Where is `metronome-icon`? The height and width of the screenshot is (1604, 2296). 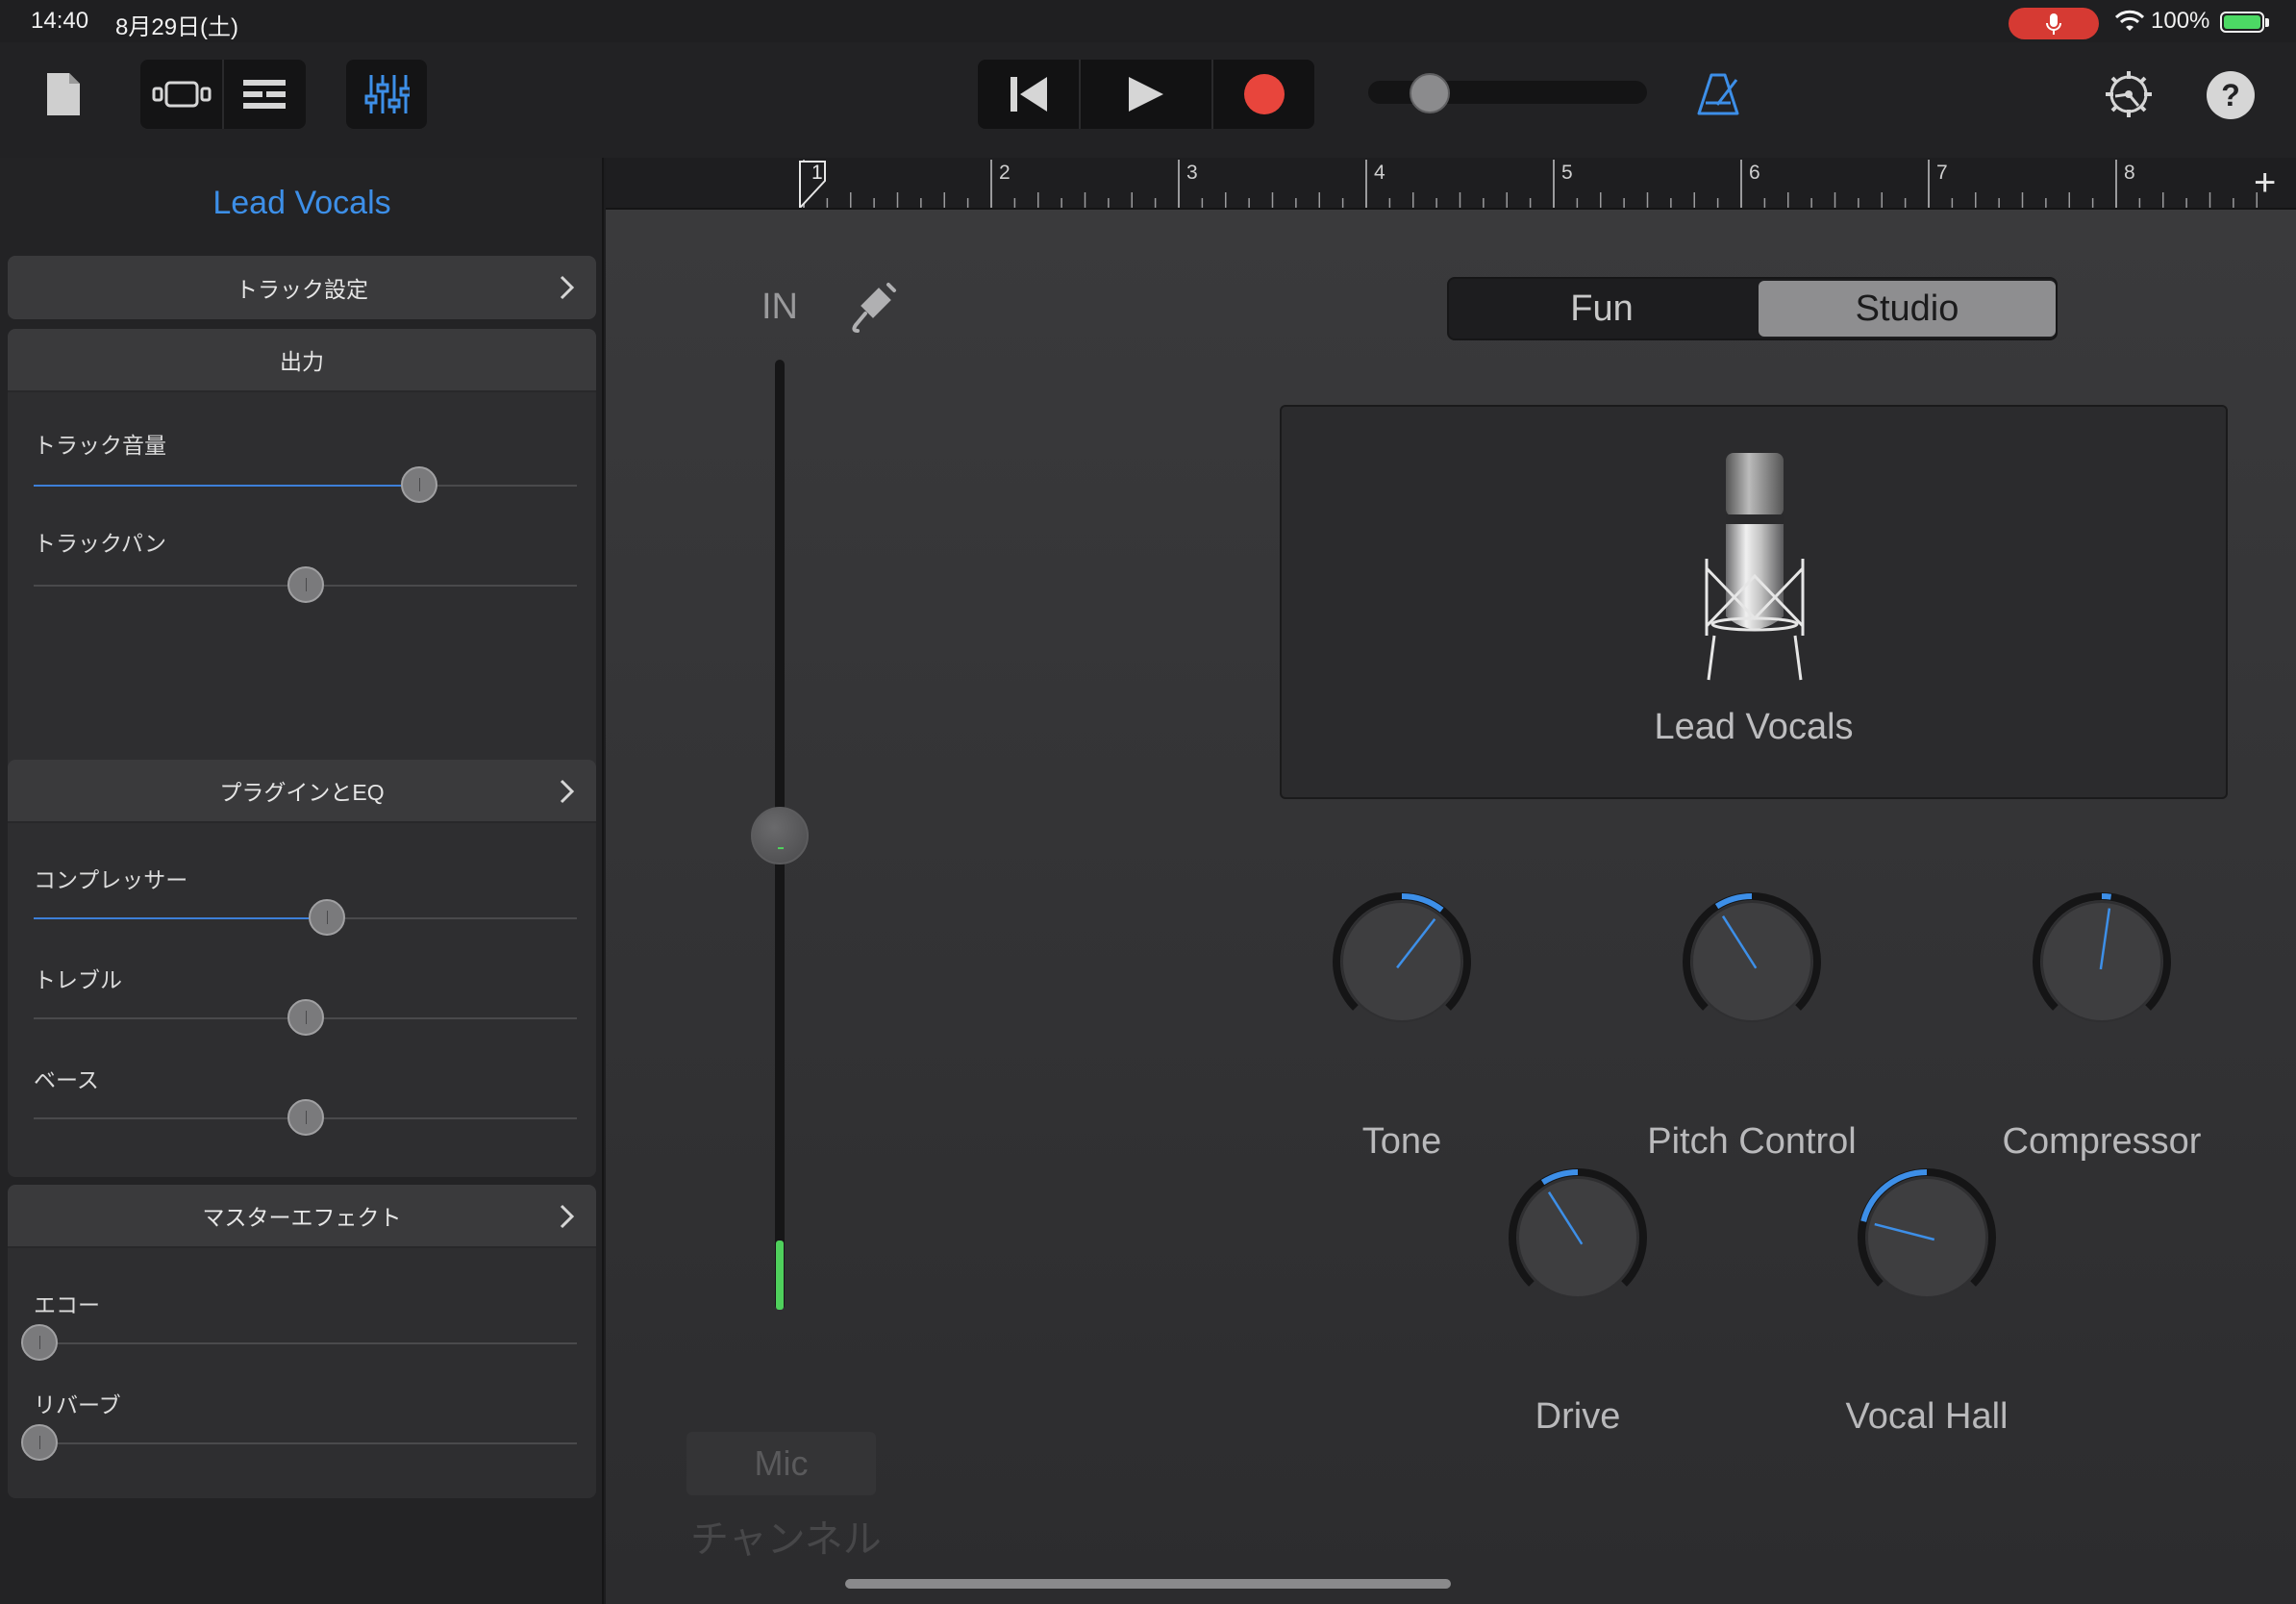 metronome-icon is located at coordinates (1718, 94).